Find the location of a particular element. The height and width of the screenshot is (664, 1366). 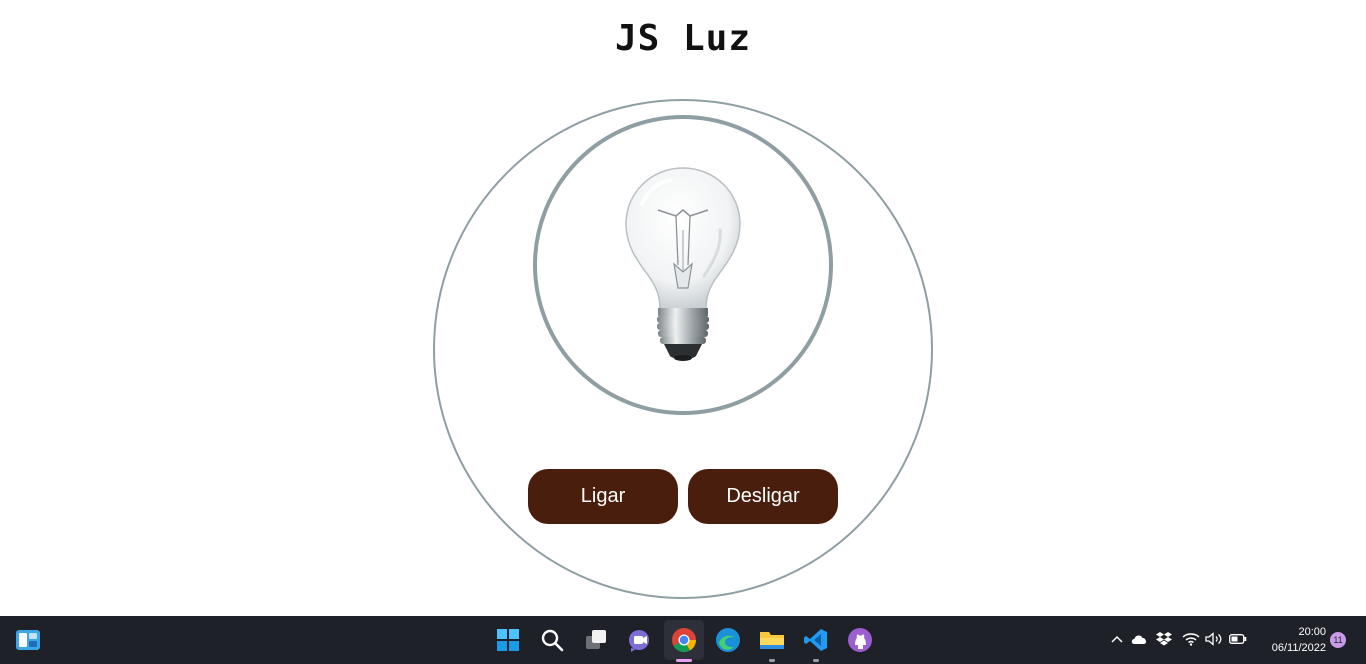

turn-on-button: Ligar is located at coordinates (603, 496).